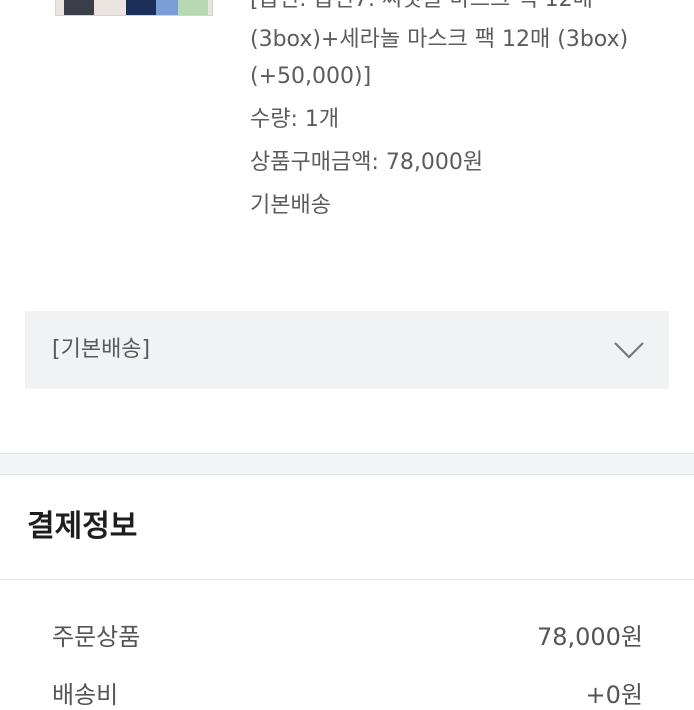  Describe the element at coordinates (134, 8) in the screenshot. I see `product-thumbnail` at that location.